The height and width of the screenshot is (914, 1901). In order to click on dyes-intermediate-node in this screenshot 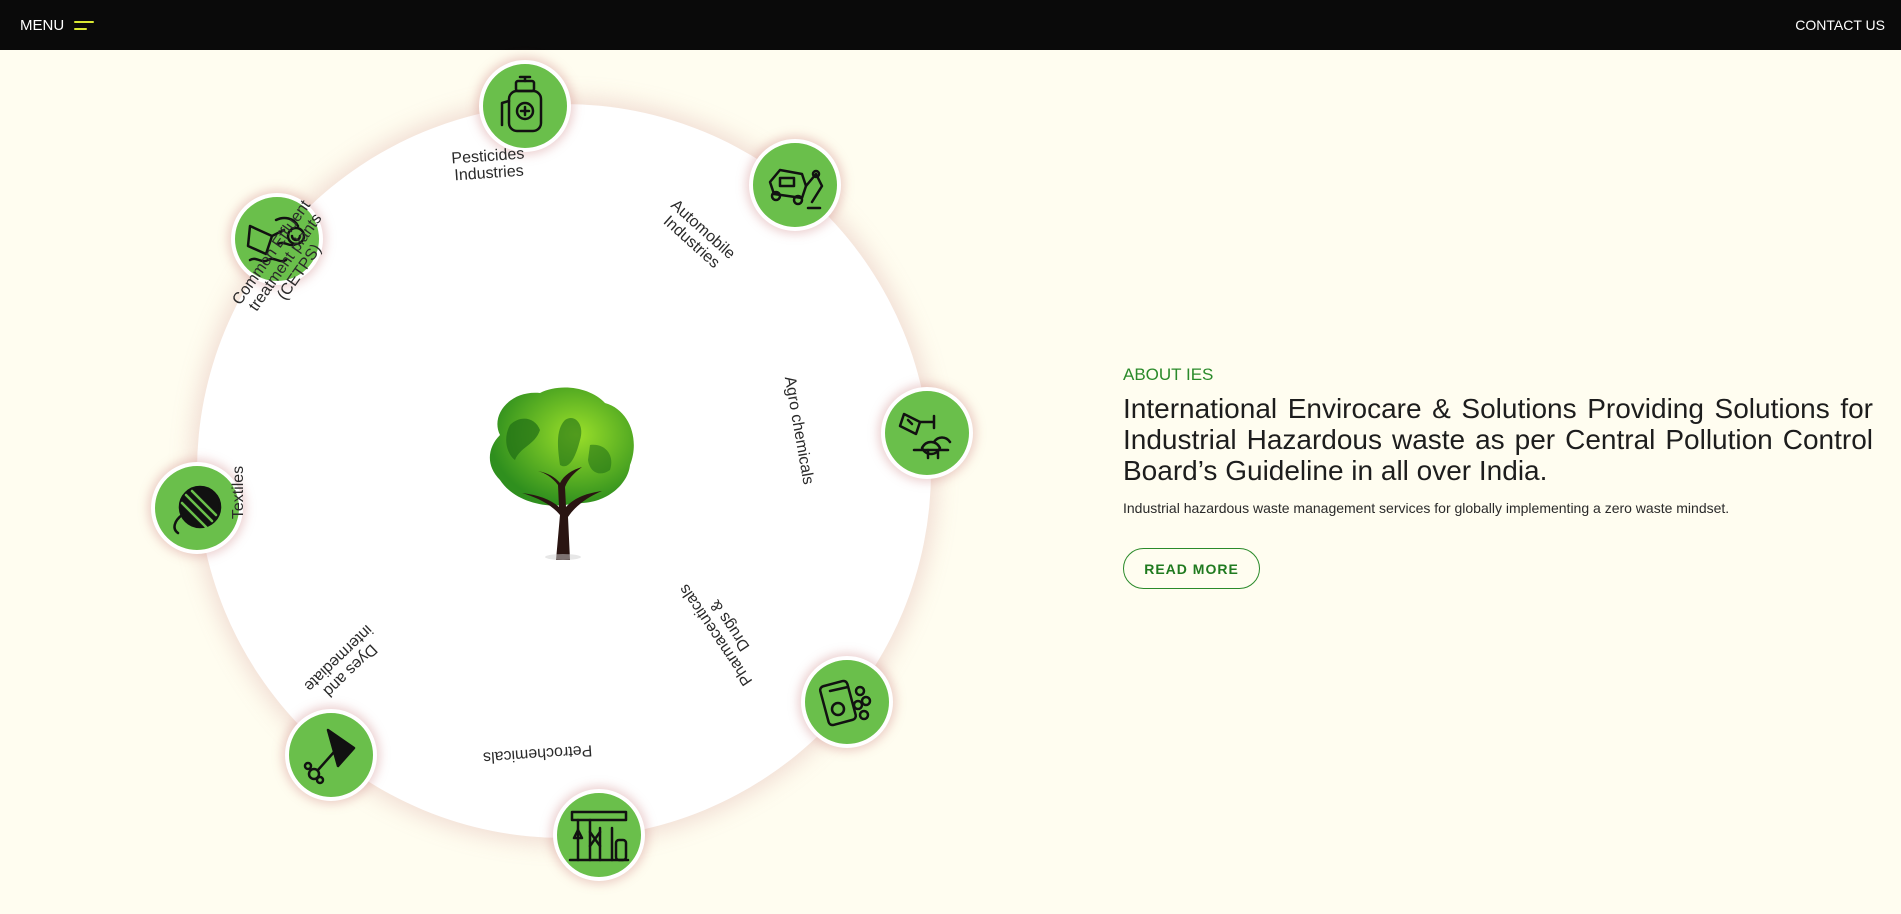, I will do `click(331, 755)`.